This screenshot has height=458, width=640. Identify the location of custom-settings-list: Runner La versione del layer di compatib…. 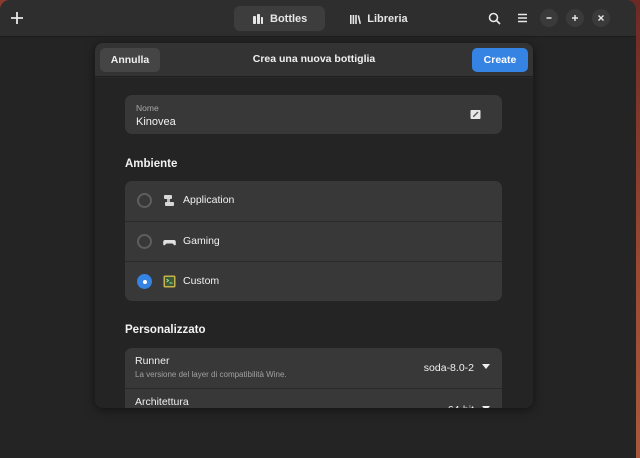
(313, 378).